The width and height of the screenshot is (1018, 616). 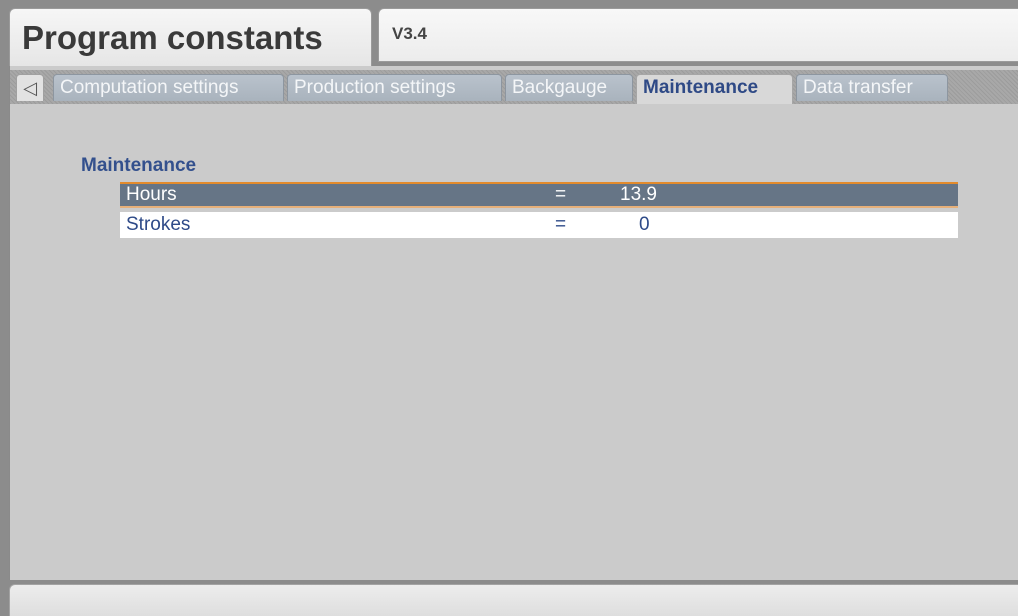 What do you see at coordinates (409, 33) in the screenshot?
I see `version-label: V3.4` at bounding box center [409, 33].